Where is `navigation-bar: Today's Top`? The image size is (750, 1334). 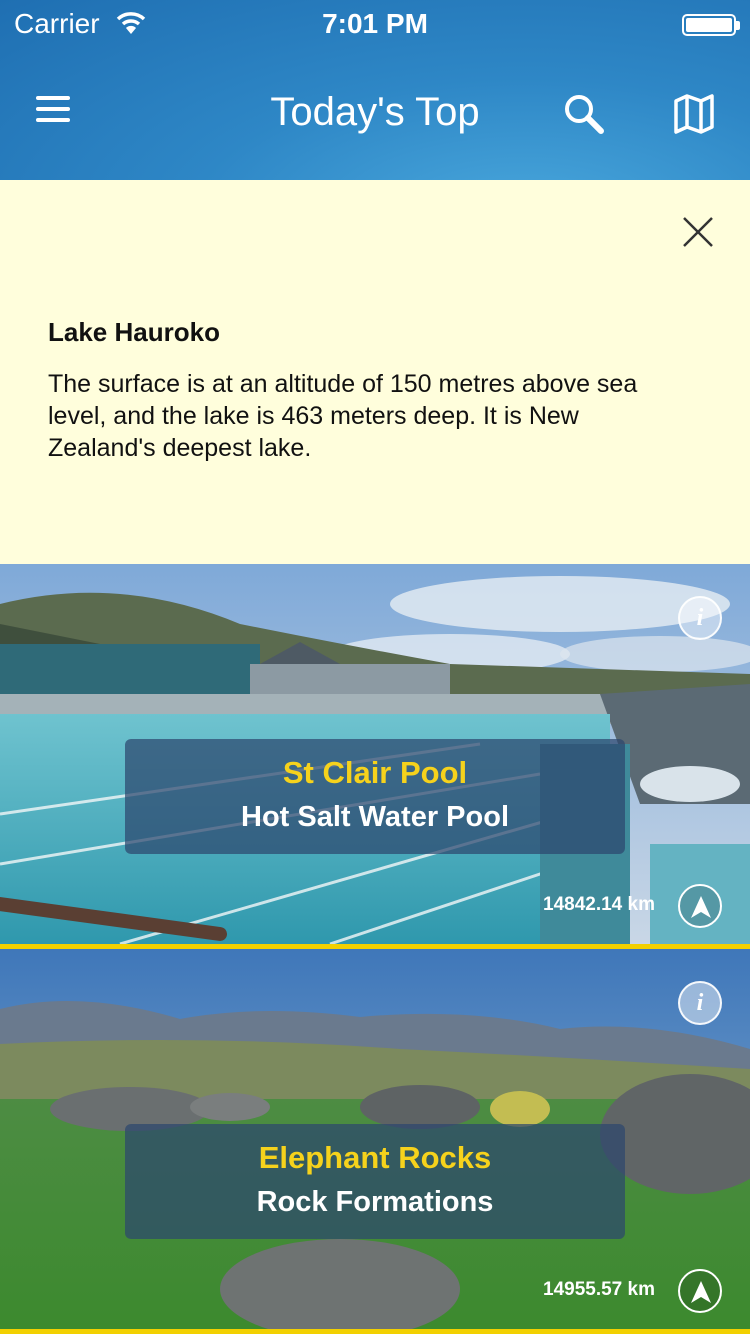 navigation-bar: Today's Top is located at coordinates (375, 116).